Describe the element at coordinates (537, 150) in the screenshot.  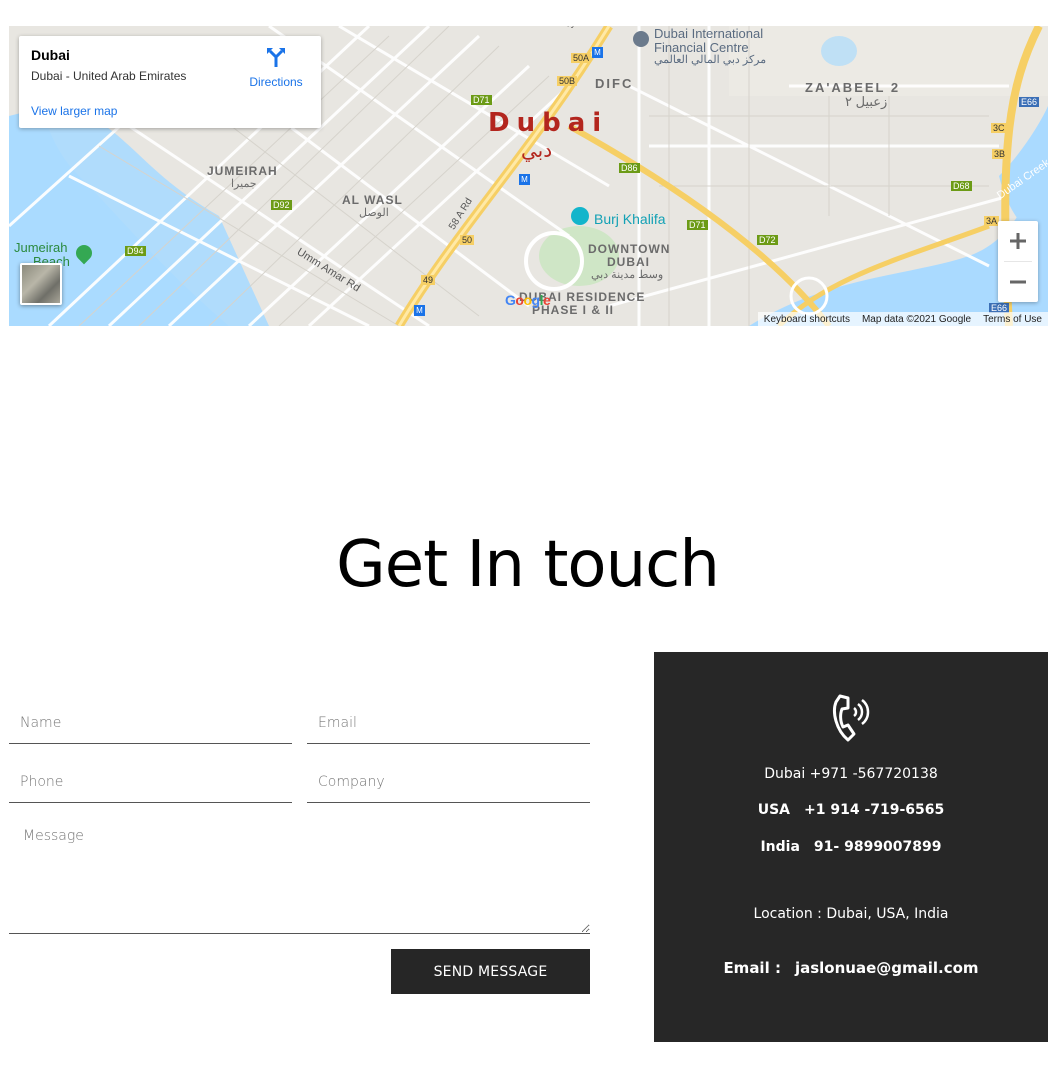
I see `map-label-city-arabic: دبي` at that location.